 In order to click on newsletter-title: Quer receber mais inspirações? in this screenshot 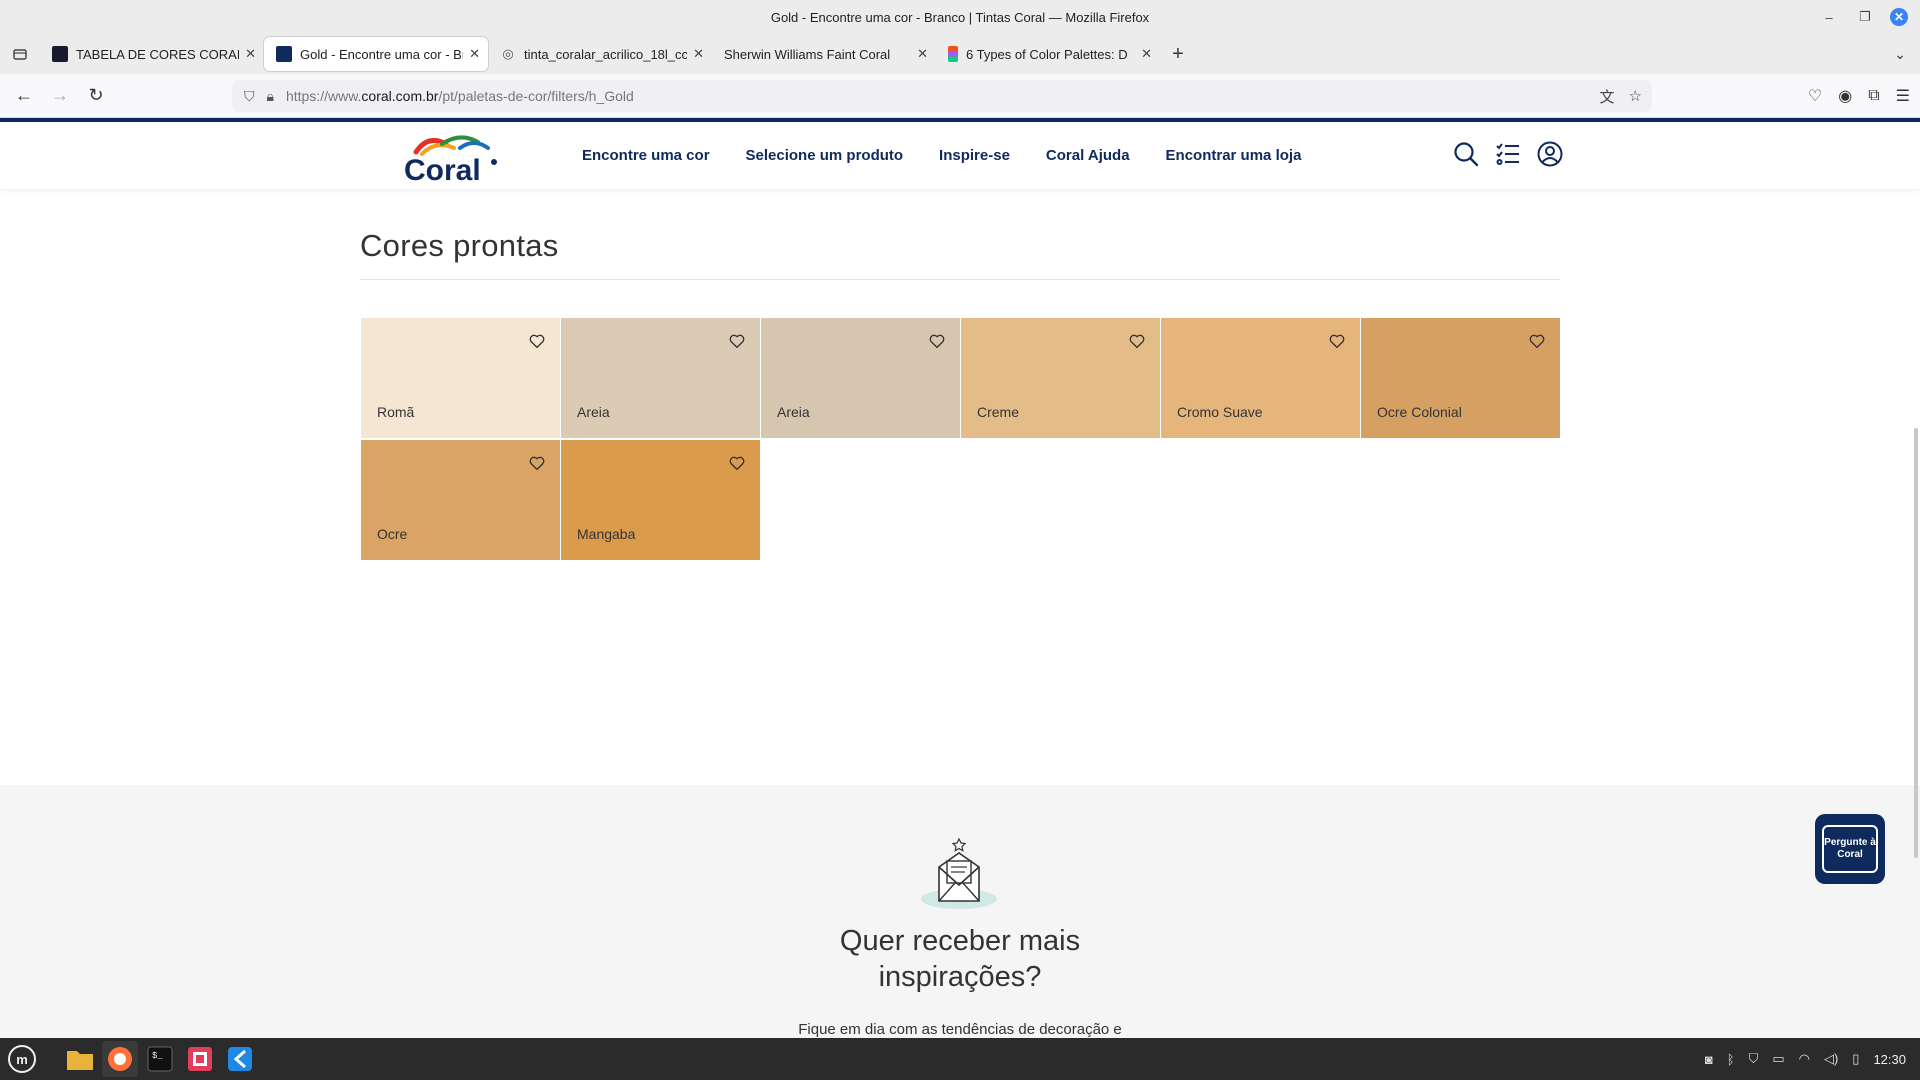, I will do `click(960, 959)`.